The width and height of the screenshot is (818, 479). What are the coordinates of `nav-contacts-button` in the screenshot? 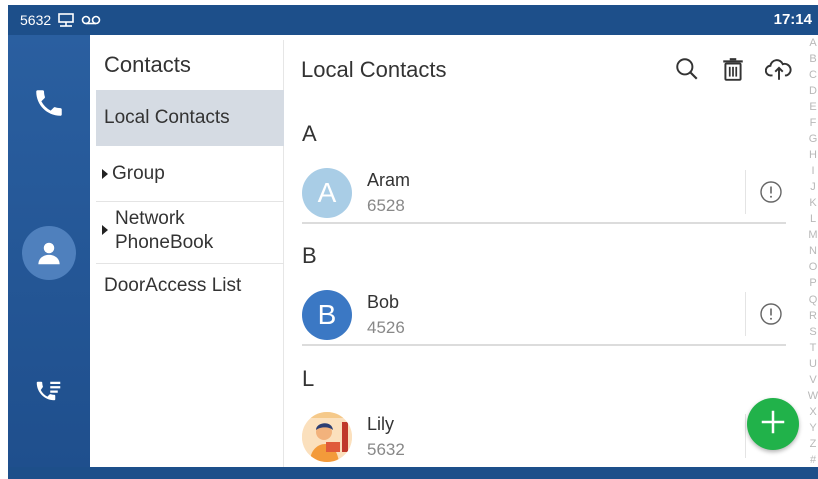 It's located at (49, 253).